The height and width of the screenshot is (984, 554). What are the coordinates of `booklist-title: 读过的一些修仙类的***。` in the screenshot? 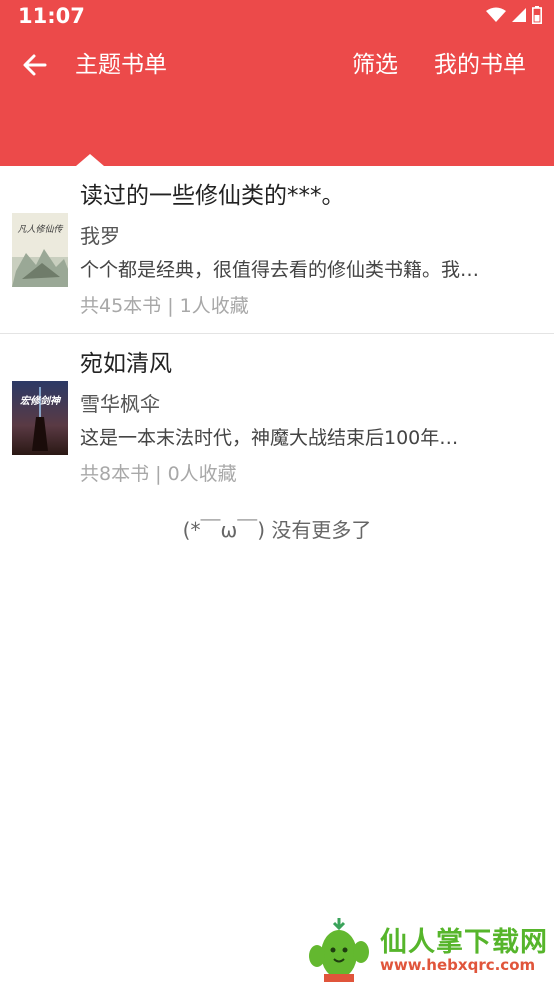 It's located at (212, 196).